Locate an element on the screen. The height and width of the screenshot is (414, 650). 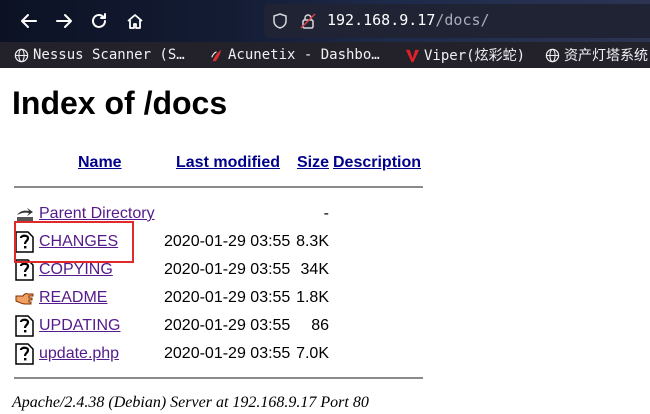
file-size: 8.3K is located at coordinates (312, 241).